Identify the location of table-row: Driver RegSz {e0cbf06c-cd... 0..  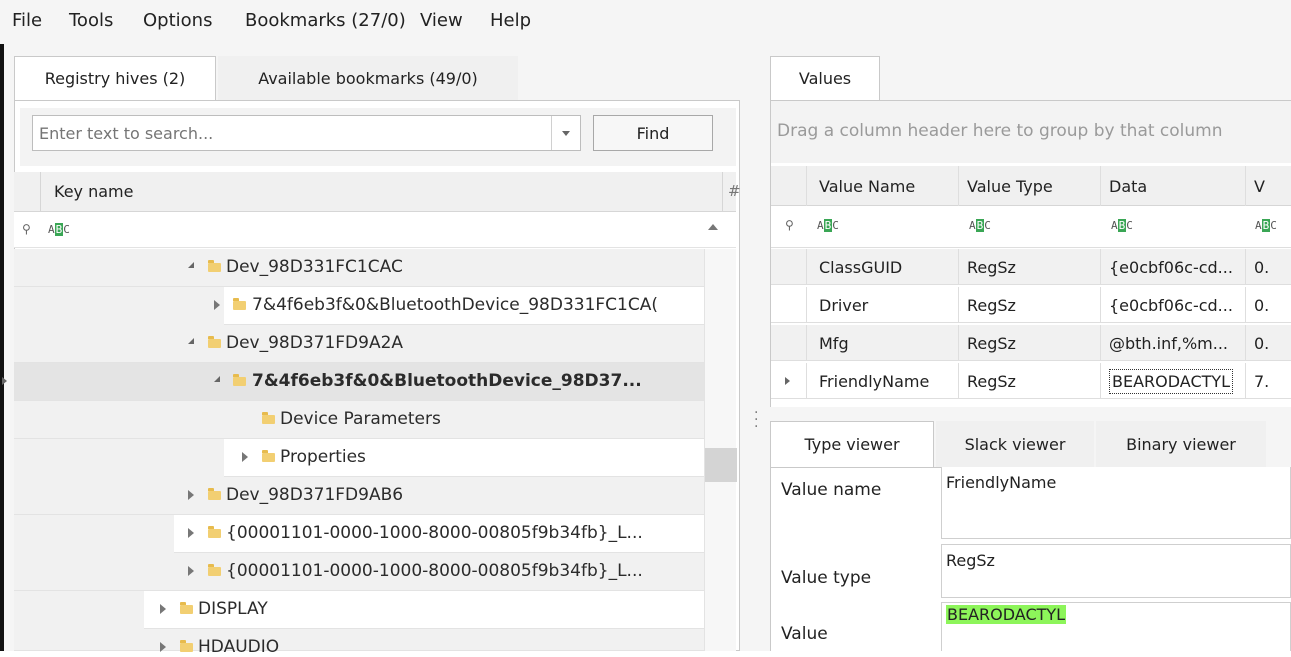
(1031, 305).